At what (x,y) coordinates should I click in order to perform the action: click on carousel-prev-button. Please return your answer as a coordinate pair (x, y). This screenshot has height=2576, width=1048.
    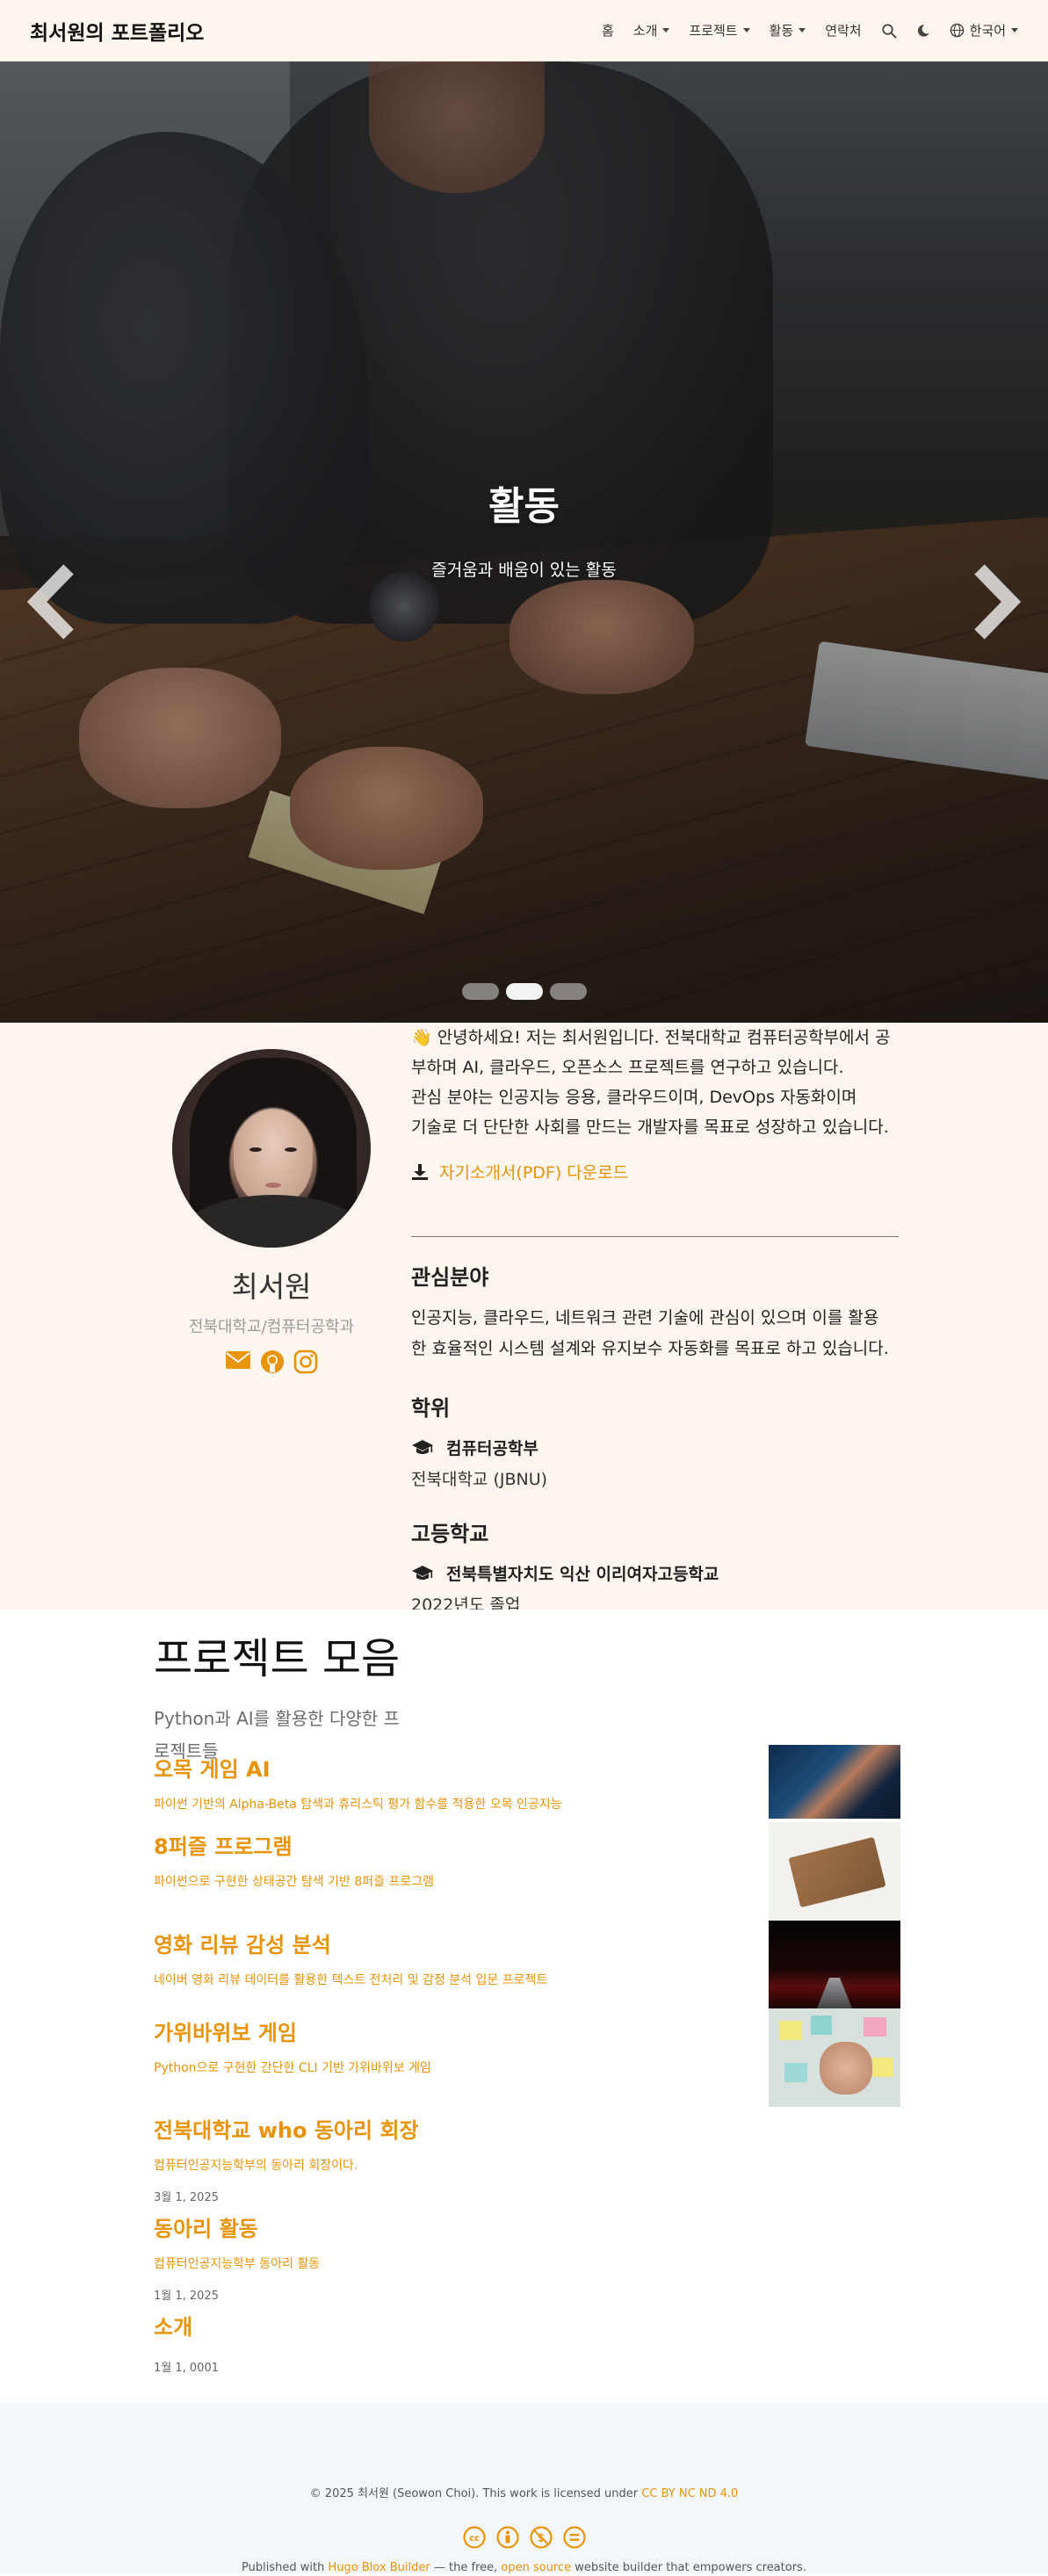
    Looking at the image, I should click on (52, 601).